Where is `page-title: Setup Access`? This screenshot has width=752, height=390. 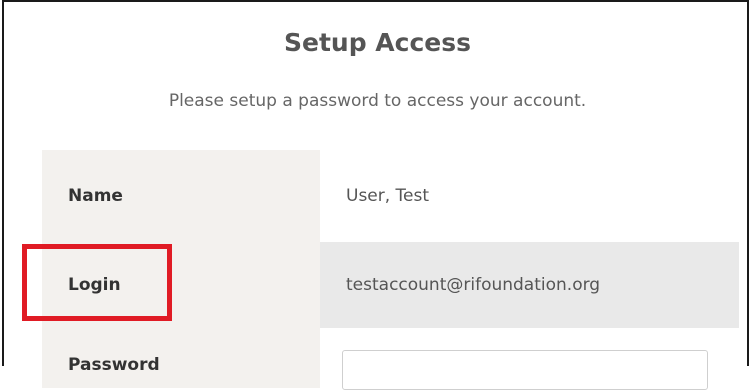 page-title: Setup Access is located at coordinates (377, 42).